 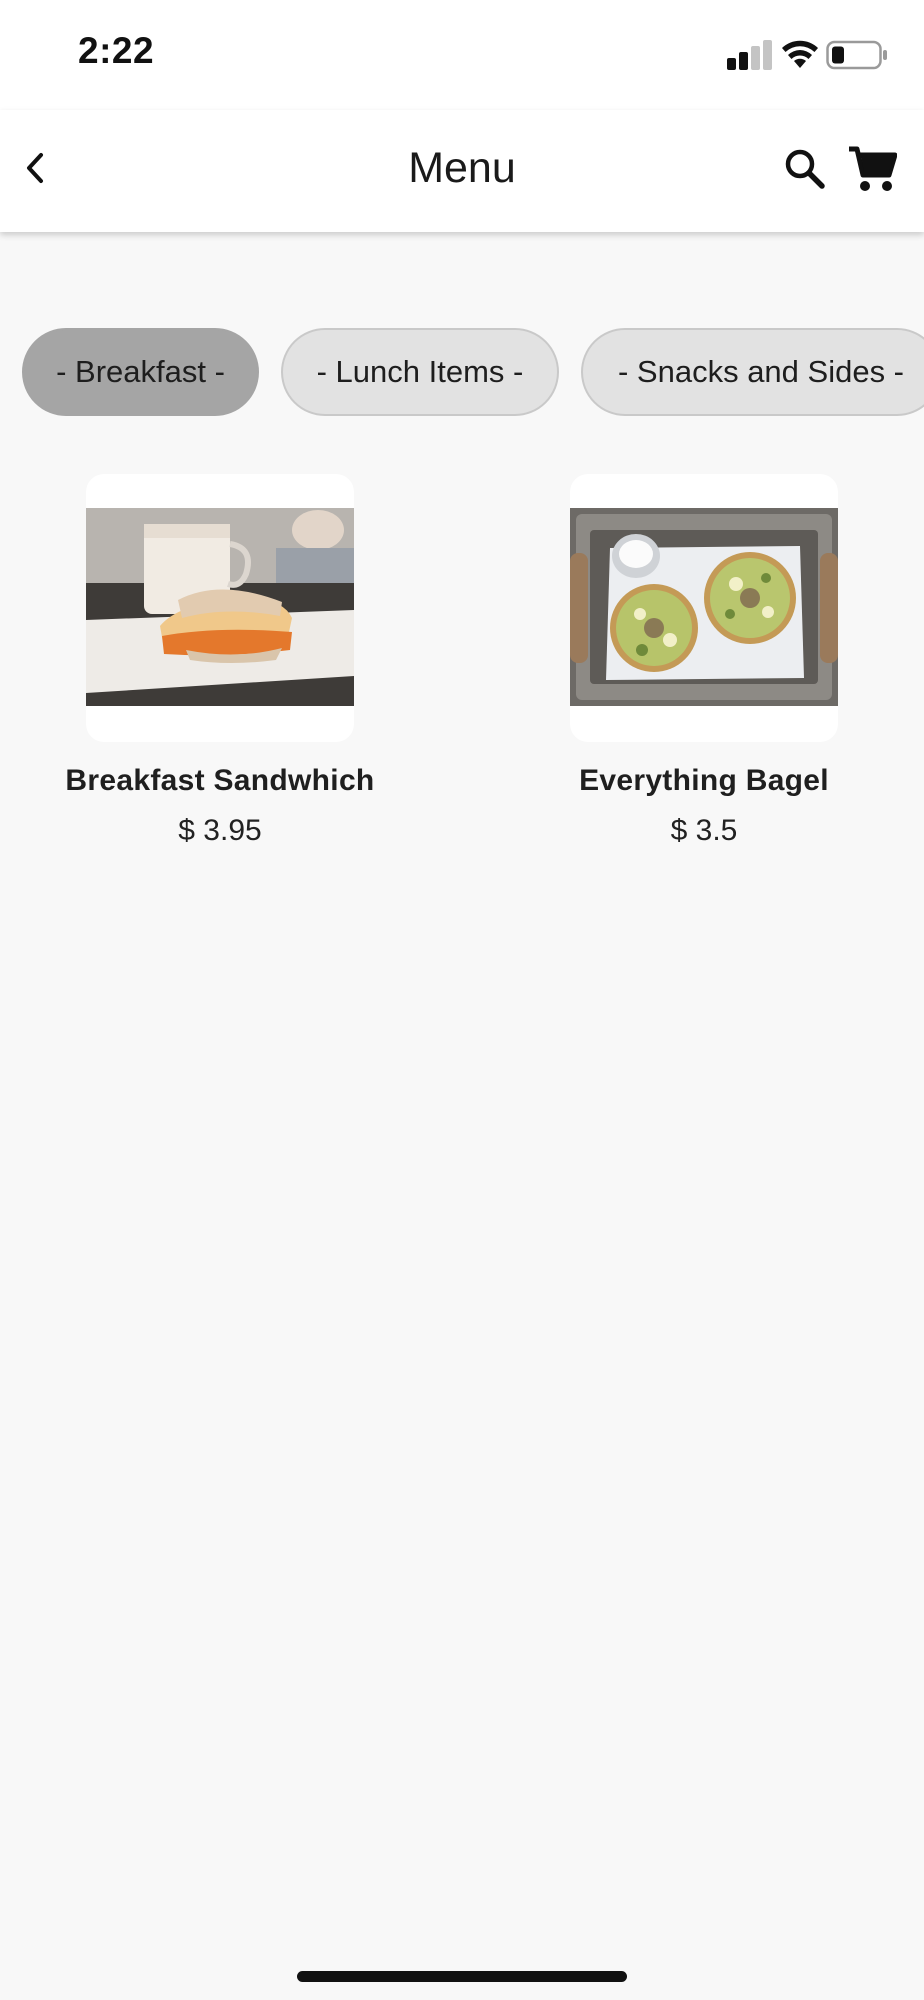 What do you see at coordinates (420, 372) in the screenshot?
I see `tab-lunch-items: - Lunch Items -` at bounding box center [420, 372].